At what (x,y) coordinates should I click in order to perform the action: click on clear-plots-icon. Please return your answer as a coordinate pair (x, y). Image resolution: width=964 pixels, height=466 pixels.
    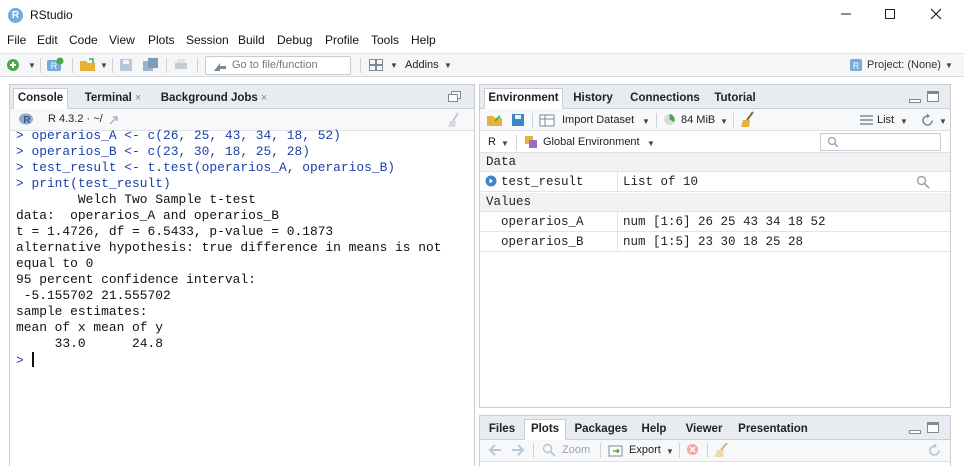
    Looking at the image, I should click on (722, 450).